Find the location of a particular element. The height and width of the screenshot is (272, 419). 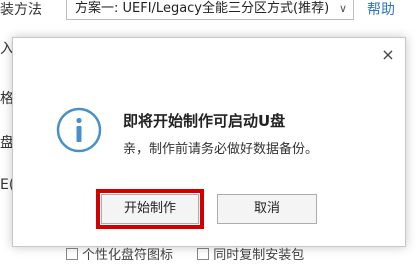

help-link: 帮助 is located at coordinates (381, 10).